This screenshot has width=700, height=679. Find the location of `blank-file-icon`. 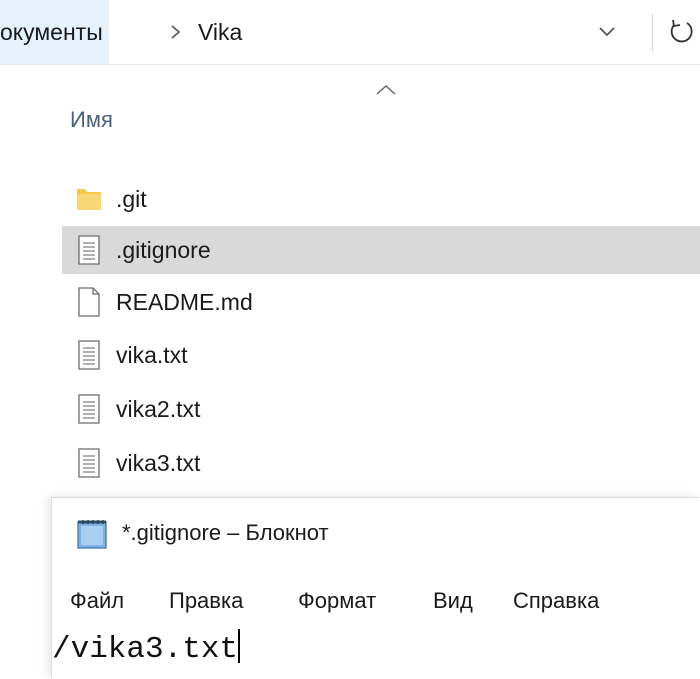

blank-file-icon is located at coordinates (89, 302).